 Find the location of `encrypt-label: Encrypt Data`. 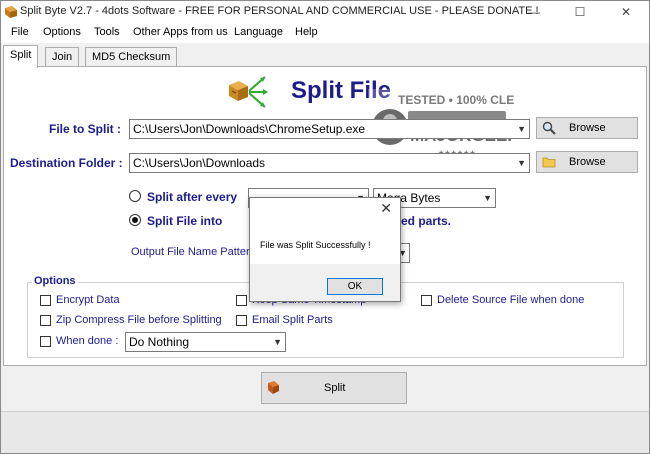

encrypt-label: Encrypt Data is located at coordinates (88, 300).